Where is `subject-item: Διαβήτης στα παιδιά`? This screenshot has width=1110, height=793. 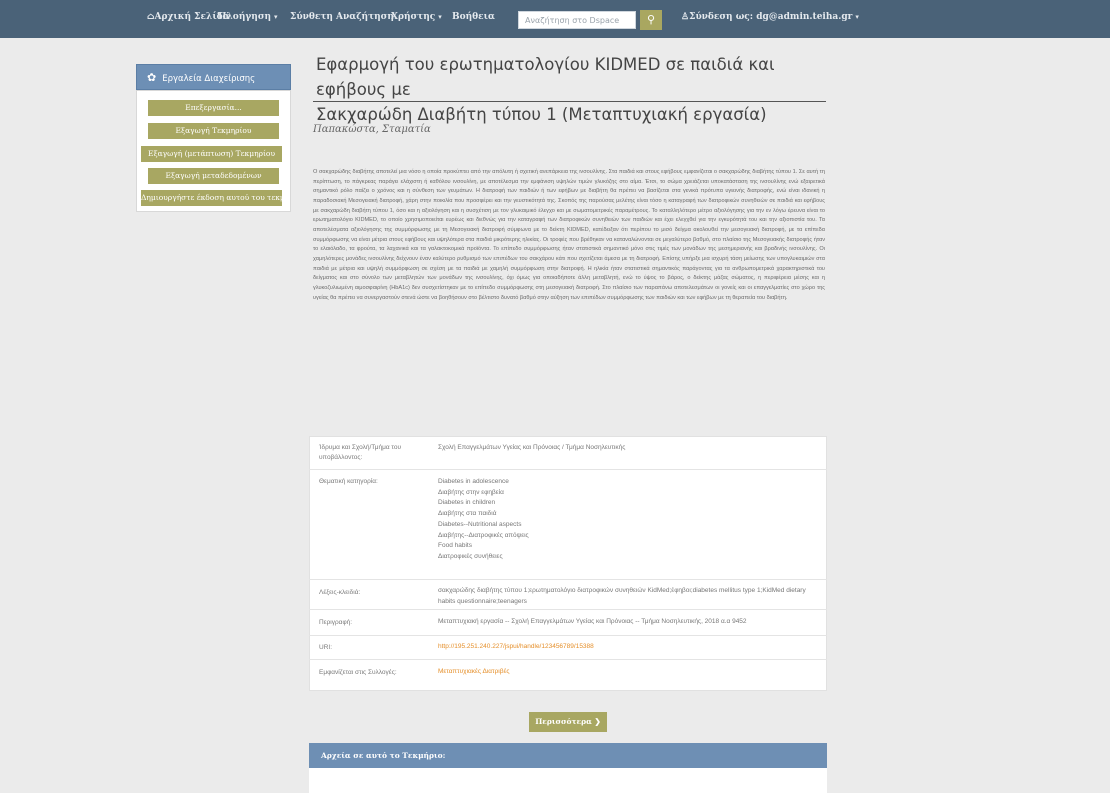 subject-item: Διαβήτης στα παιδιά is located at coordinates (467, 514).